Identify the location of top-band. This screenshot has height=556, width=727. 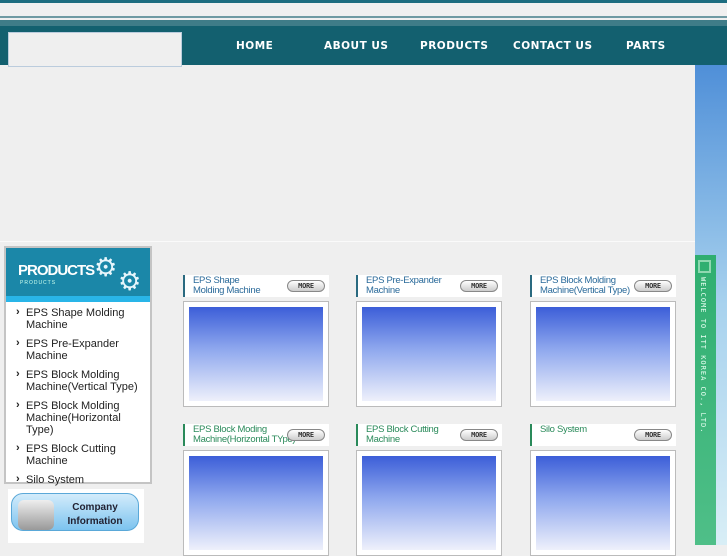
(363, 10).